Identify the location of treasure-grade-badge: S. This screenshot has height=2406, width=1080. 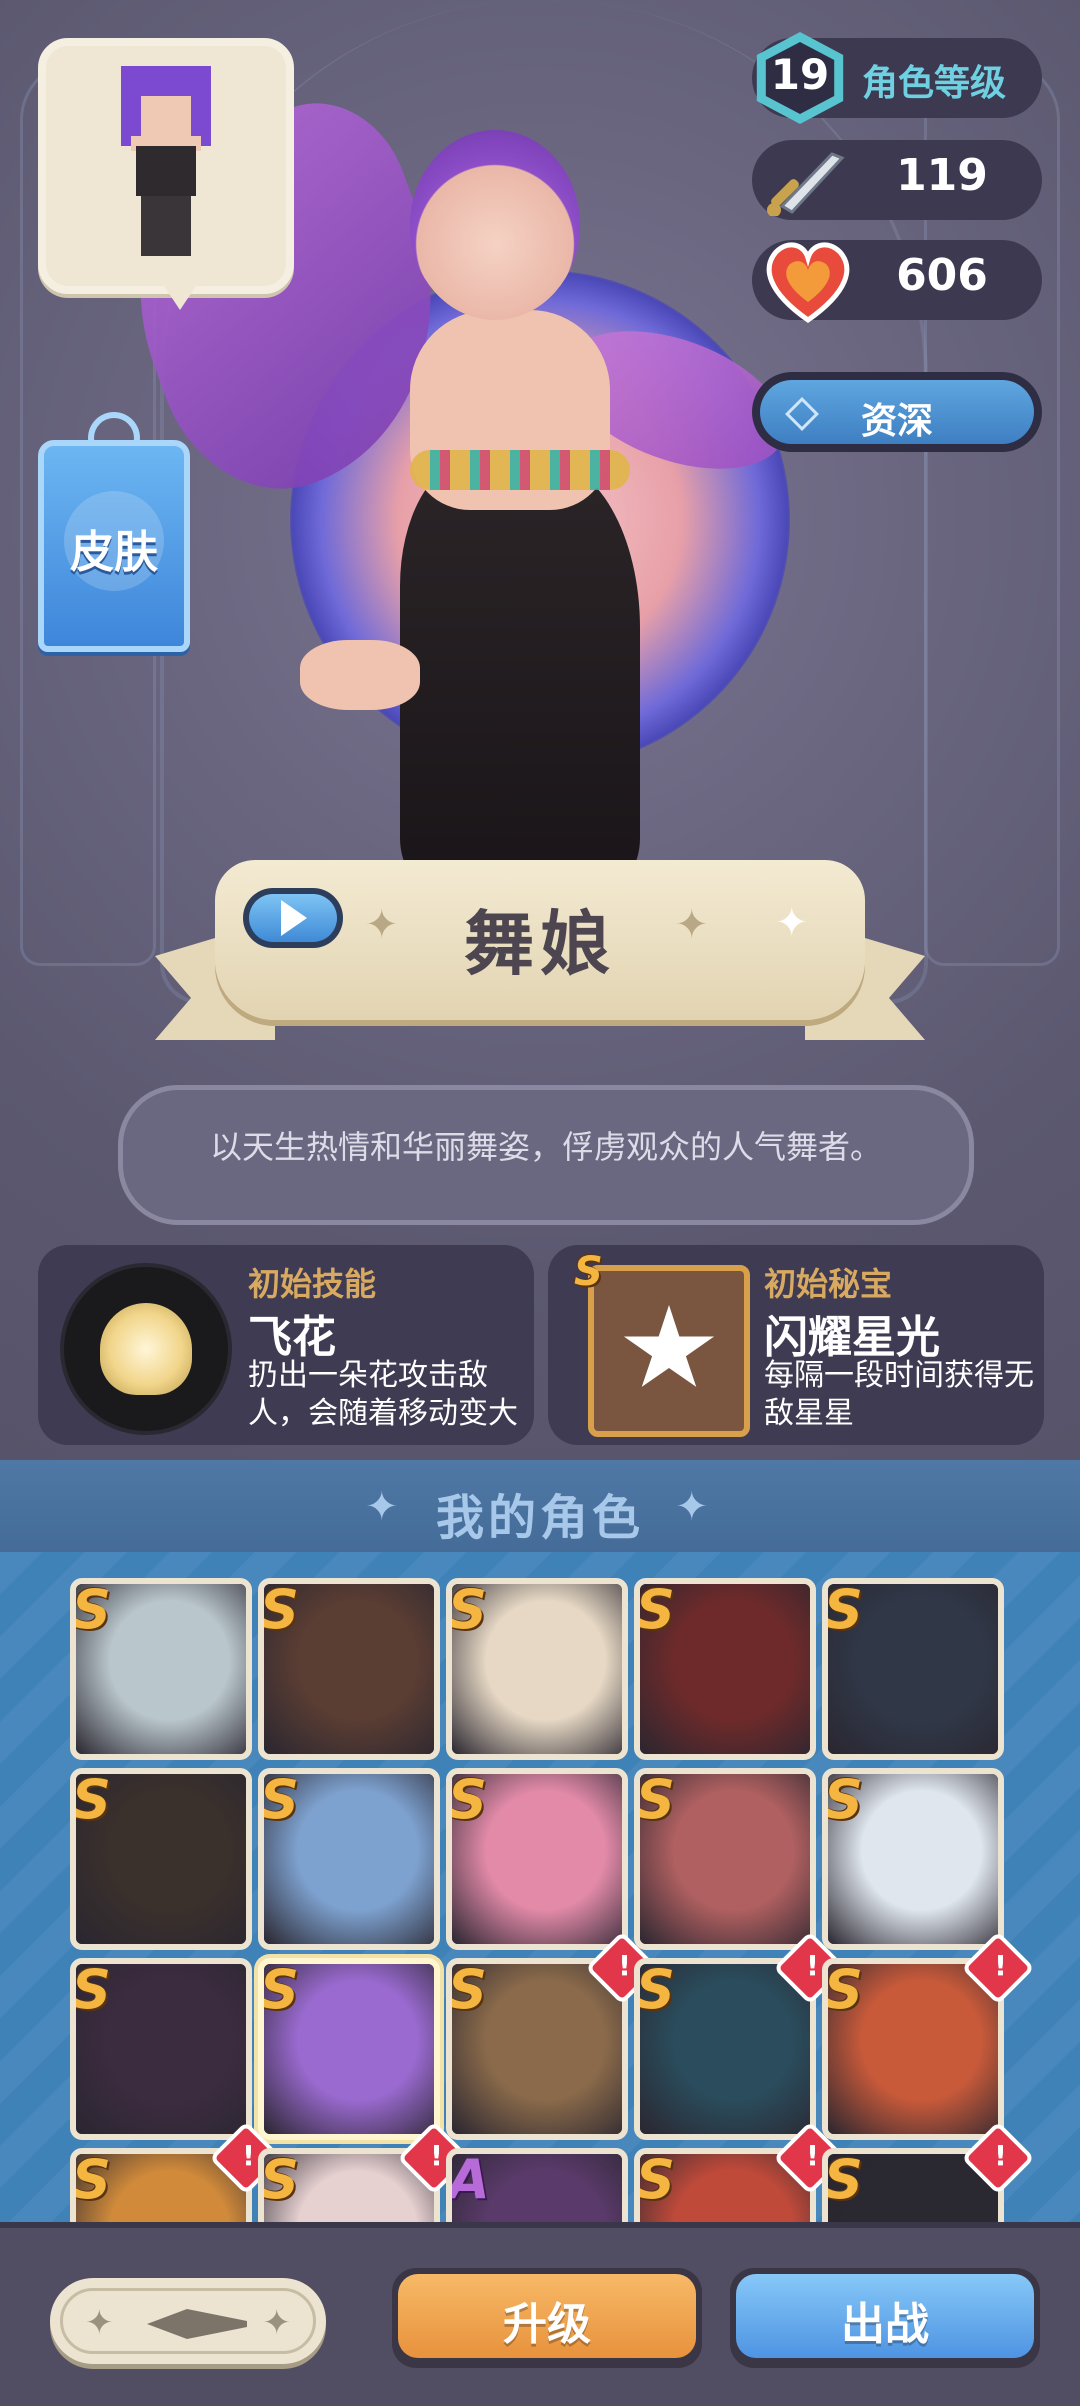
(588, 1272).